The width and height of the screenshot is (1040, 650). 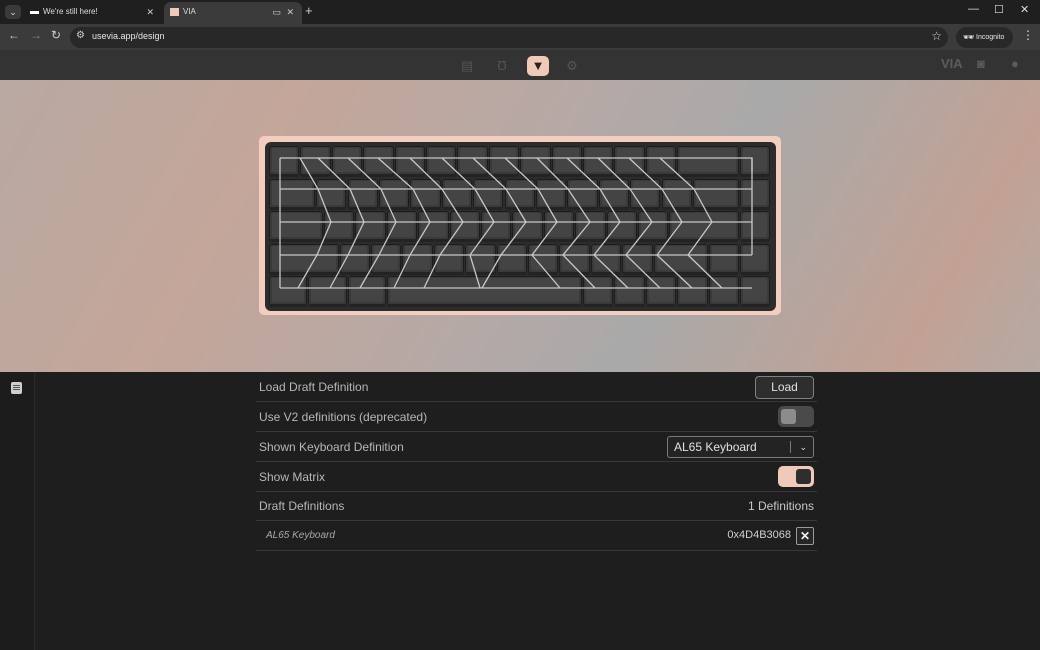 What do you see at coordinates (93, 13) in the screenshot?
I see `browser-tab: We're still here! ✕` at bounding box center [93, 13].